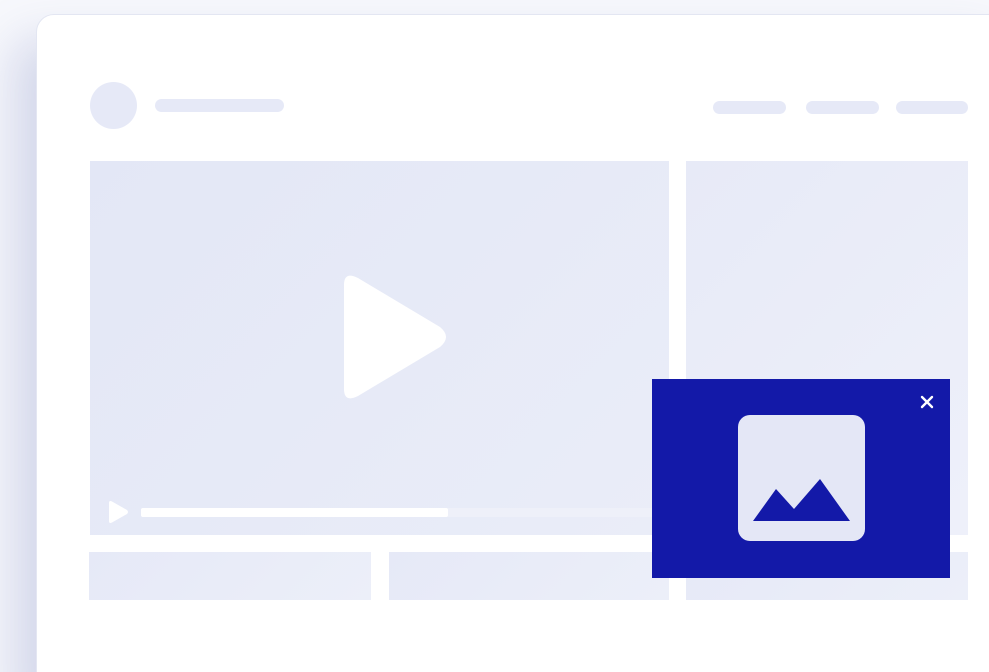  I want to click on close-icon, so click(927, 402).